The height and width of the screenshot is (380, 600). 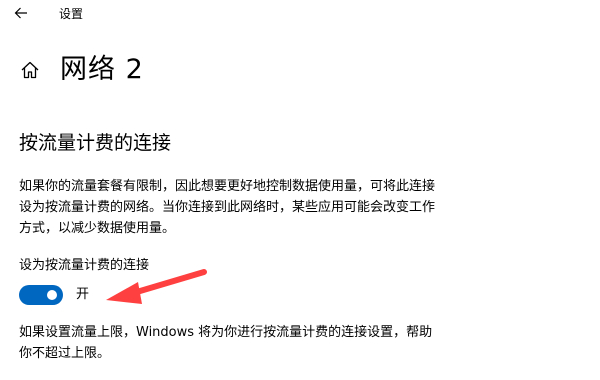 I want to click on title-bar: 设置, so click(x=300, y=15).